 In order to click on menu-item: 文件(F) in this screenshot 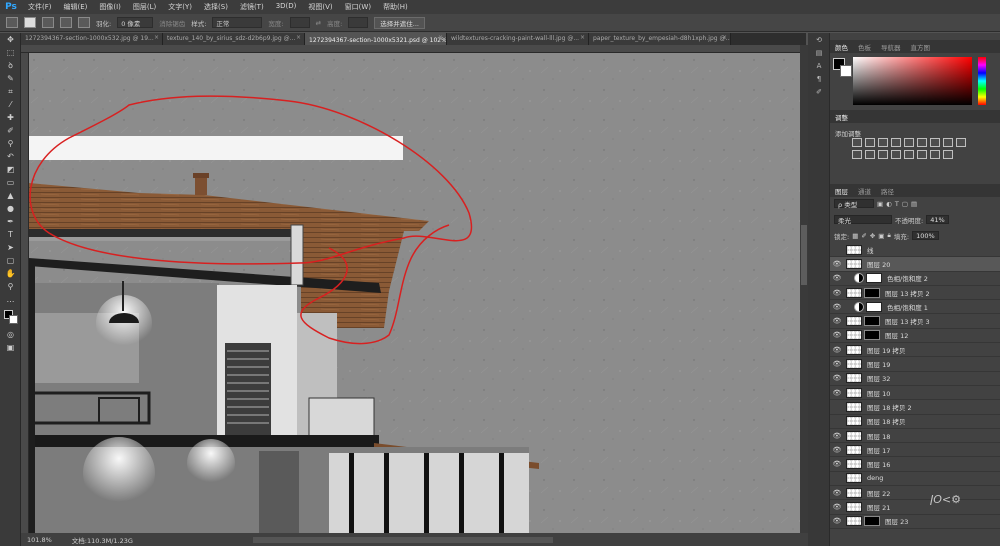, I will do `click(40, 7)`.